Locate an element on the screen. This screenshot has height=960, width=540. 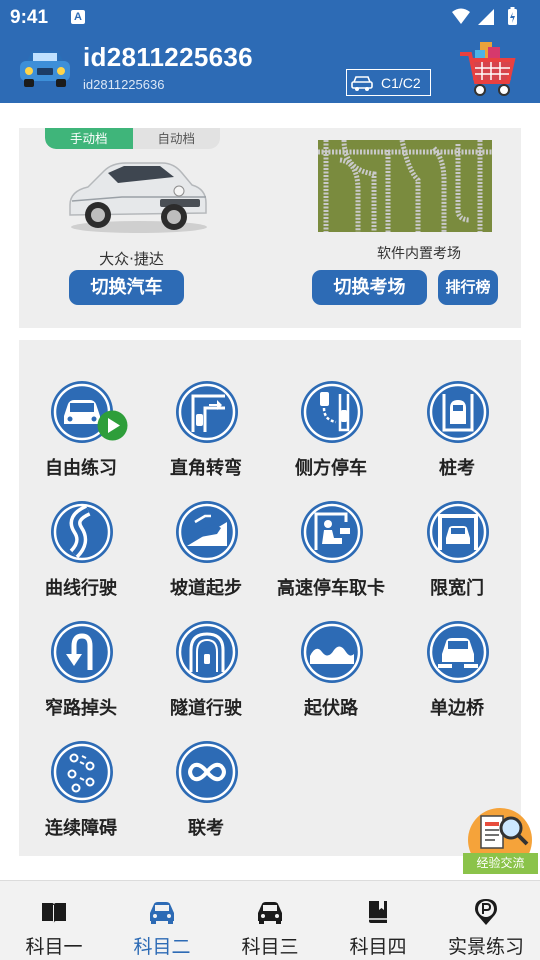
exchange-label: 经验交流 is located at coordinates (500, 863).